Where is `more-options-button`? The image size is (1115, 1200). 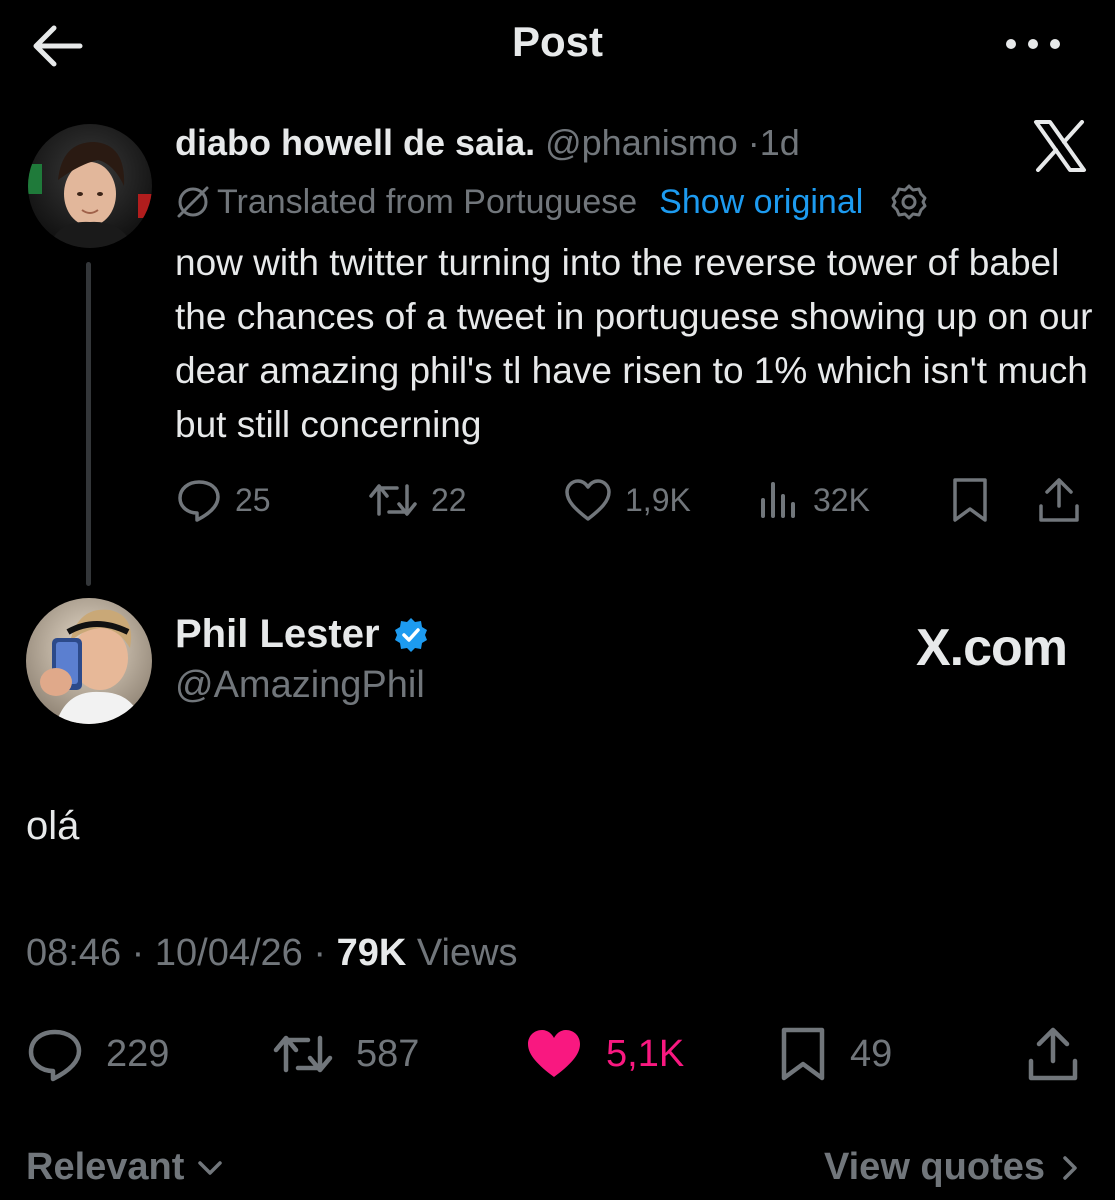 more-options-button is located at coordinates (1033, 44).